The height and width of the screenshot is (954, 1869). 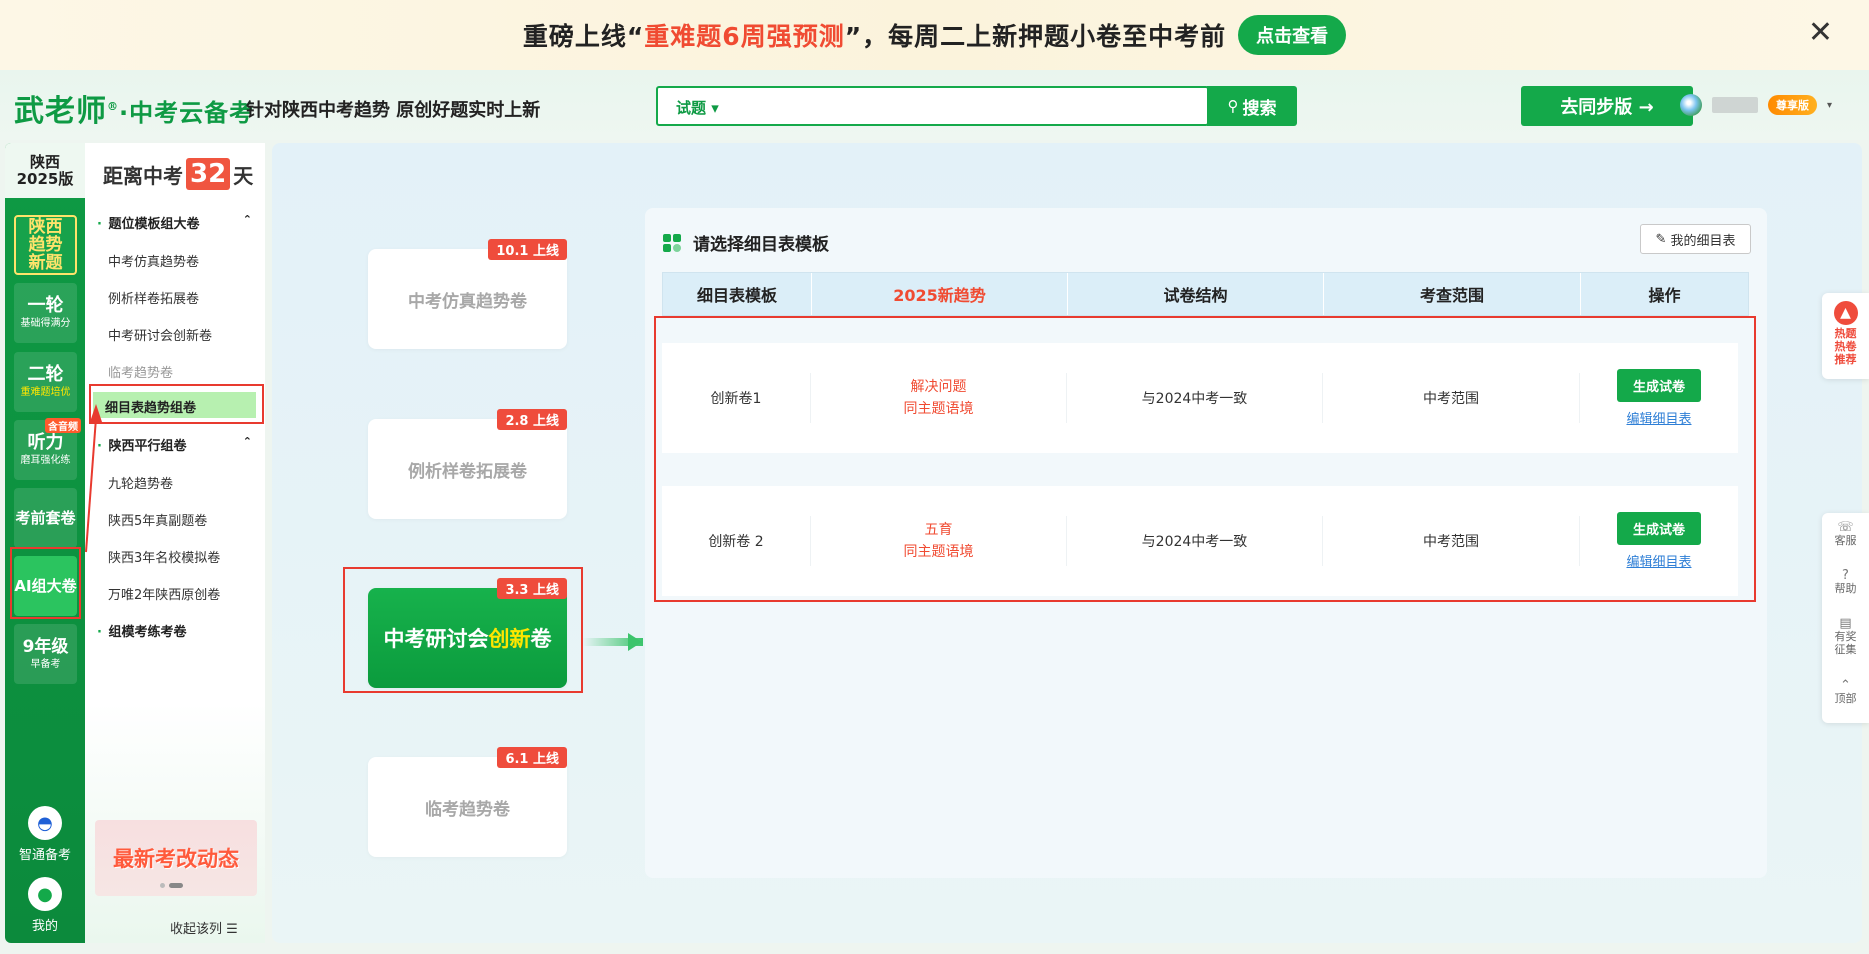 What do you see at coordinates (60, 111) in the screenshot?
I see `logo-main: 武老师` at bounding box center [60, 111].